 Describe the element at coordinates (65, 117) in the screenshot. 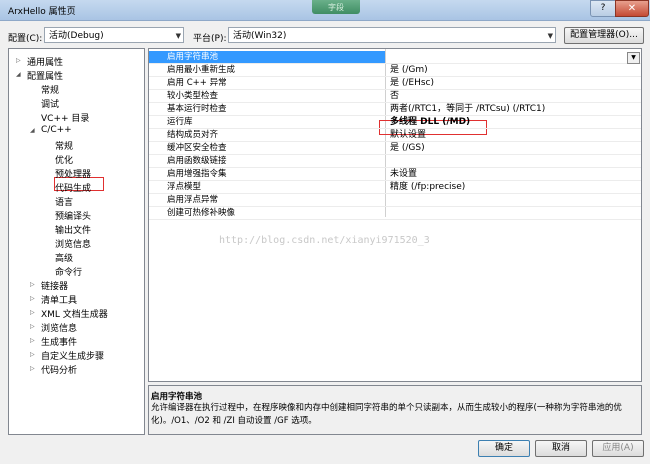

I see `tree-item: VC++ 目录` at that location.